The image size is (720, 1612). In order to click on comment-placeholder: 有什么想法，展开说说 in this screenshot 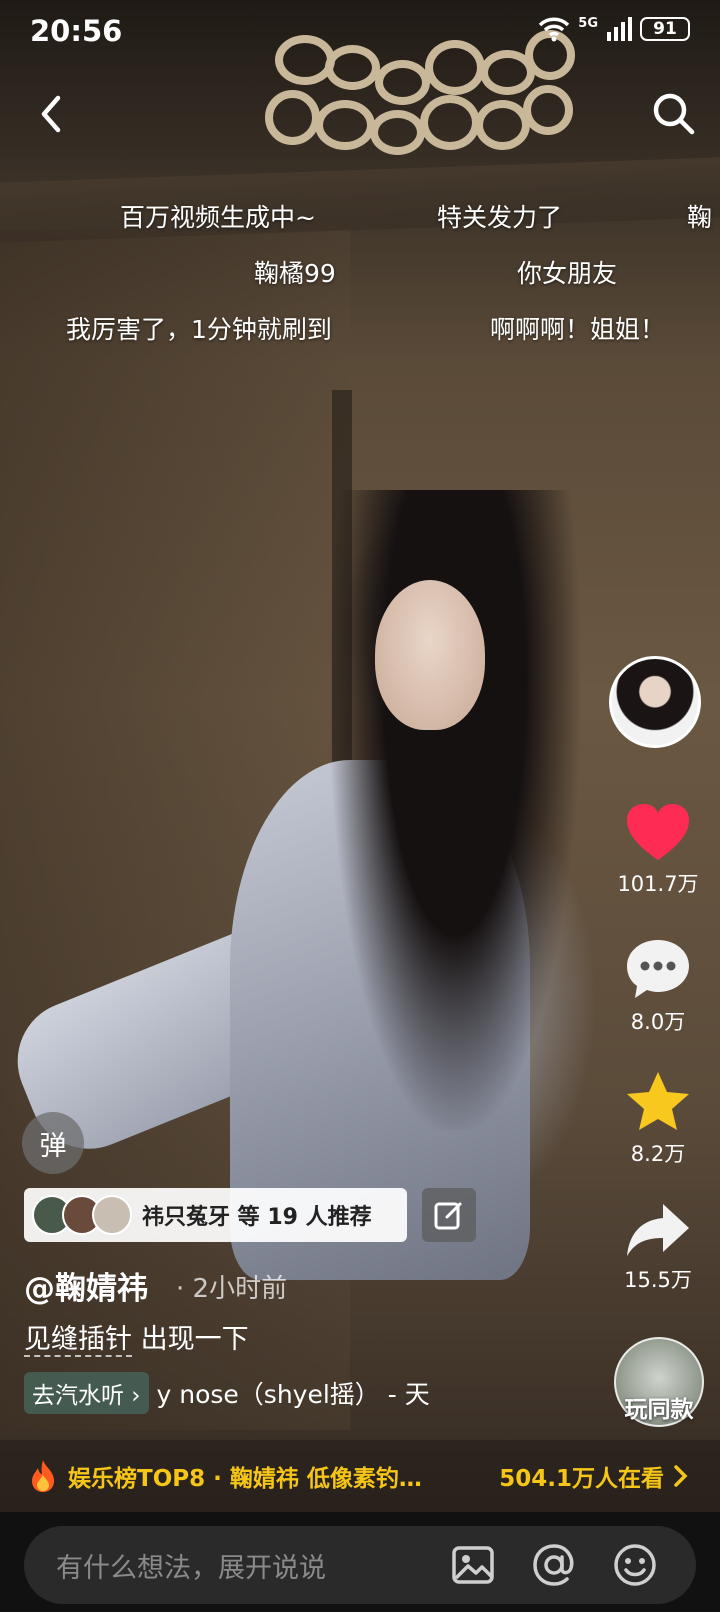, I will do `click(191, 1568)`.